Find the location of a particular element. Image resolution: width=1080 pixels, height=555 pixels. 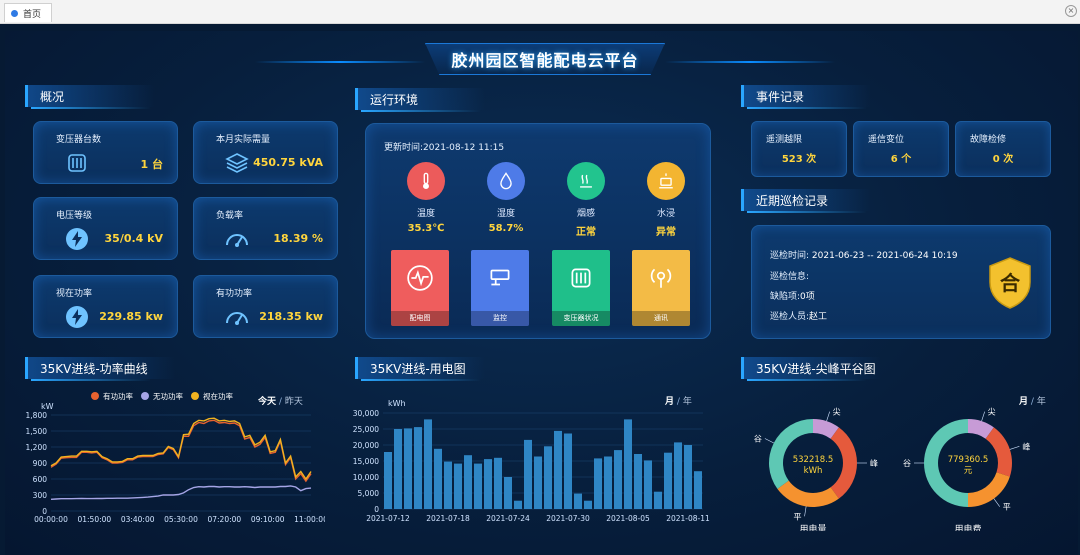

overview-card-value: 218.35 kw is located at coordinates (291, 316).